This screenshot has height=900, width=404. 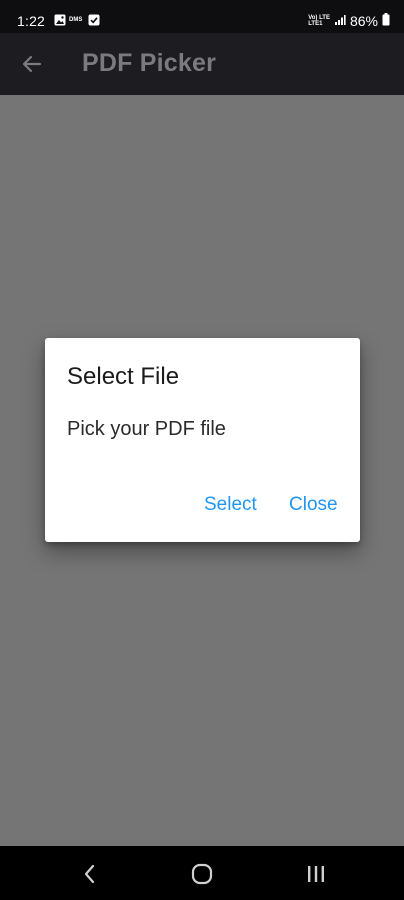 I want to click on select-button: Select, so click(x=230, y=505).